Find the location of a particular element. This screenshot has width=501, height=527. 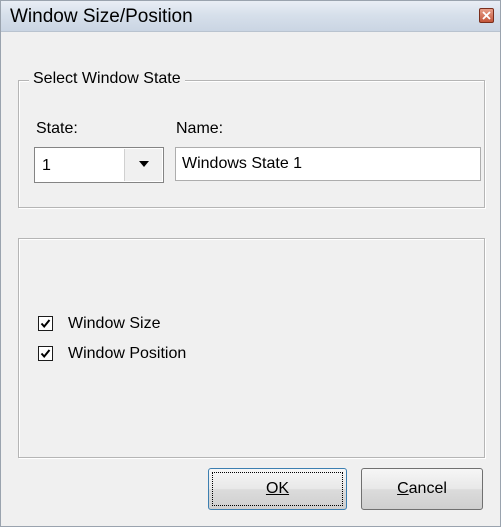

focus-ring is located at coordinates (277, 489).